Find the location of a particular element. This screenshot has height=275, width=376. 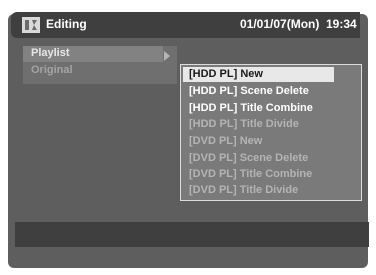

submenu-item-dvd-title-divide: [DVD PL] Title Divide is located at coordinates (243, 190).